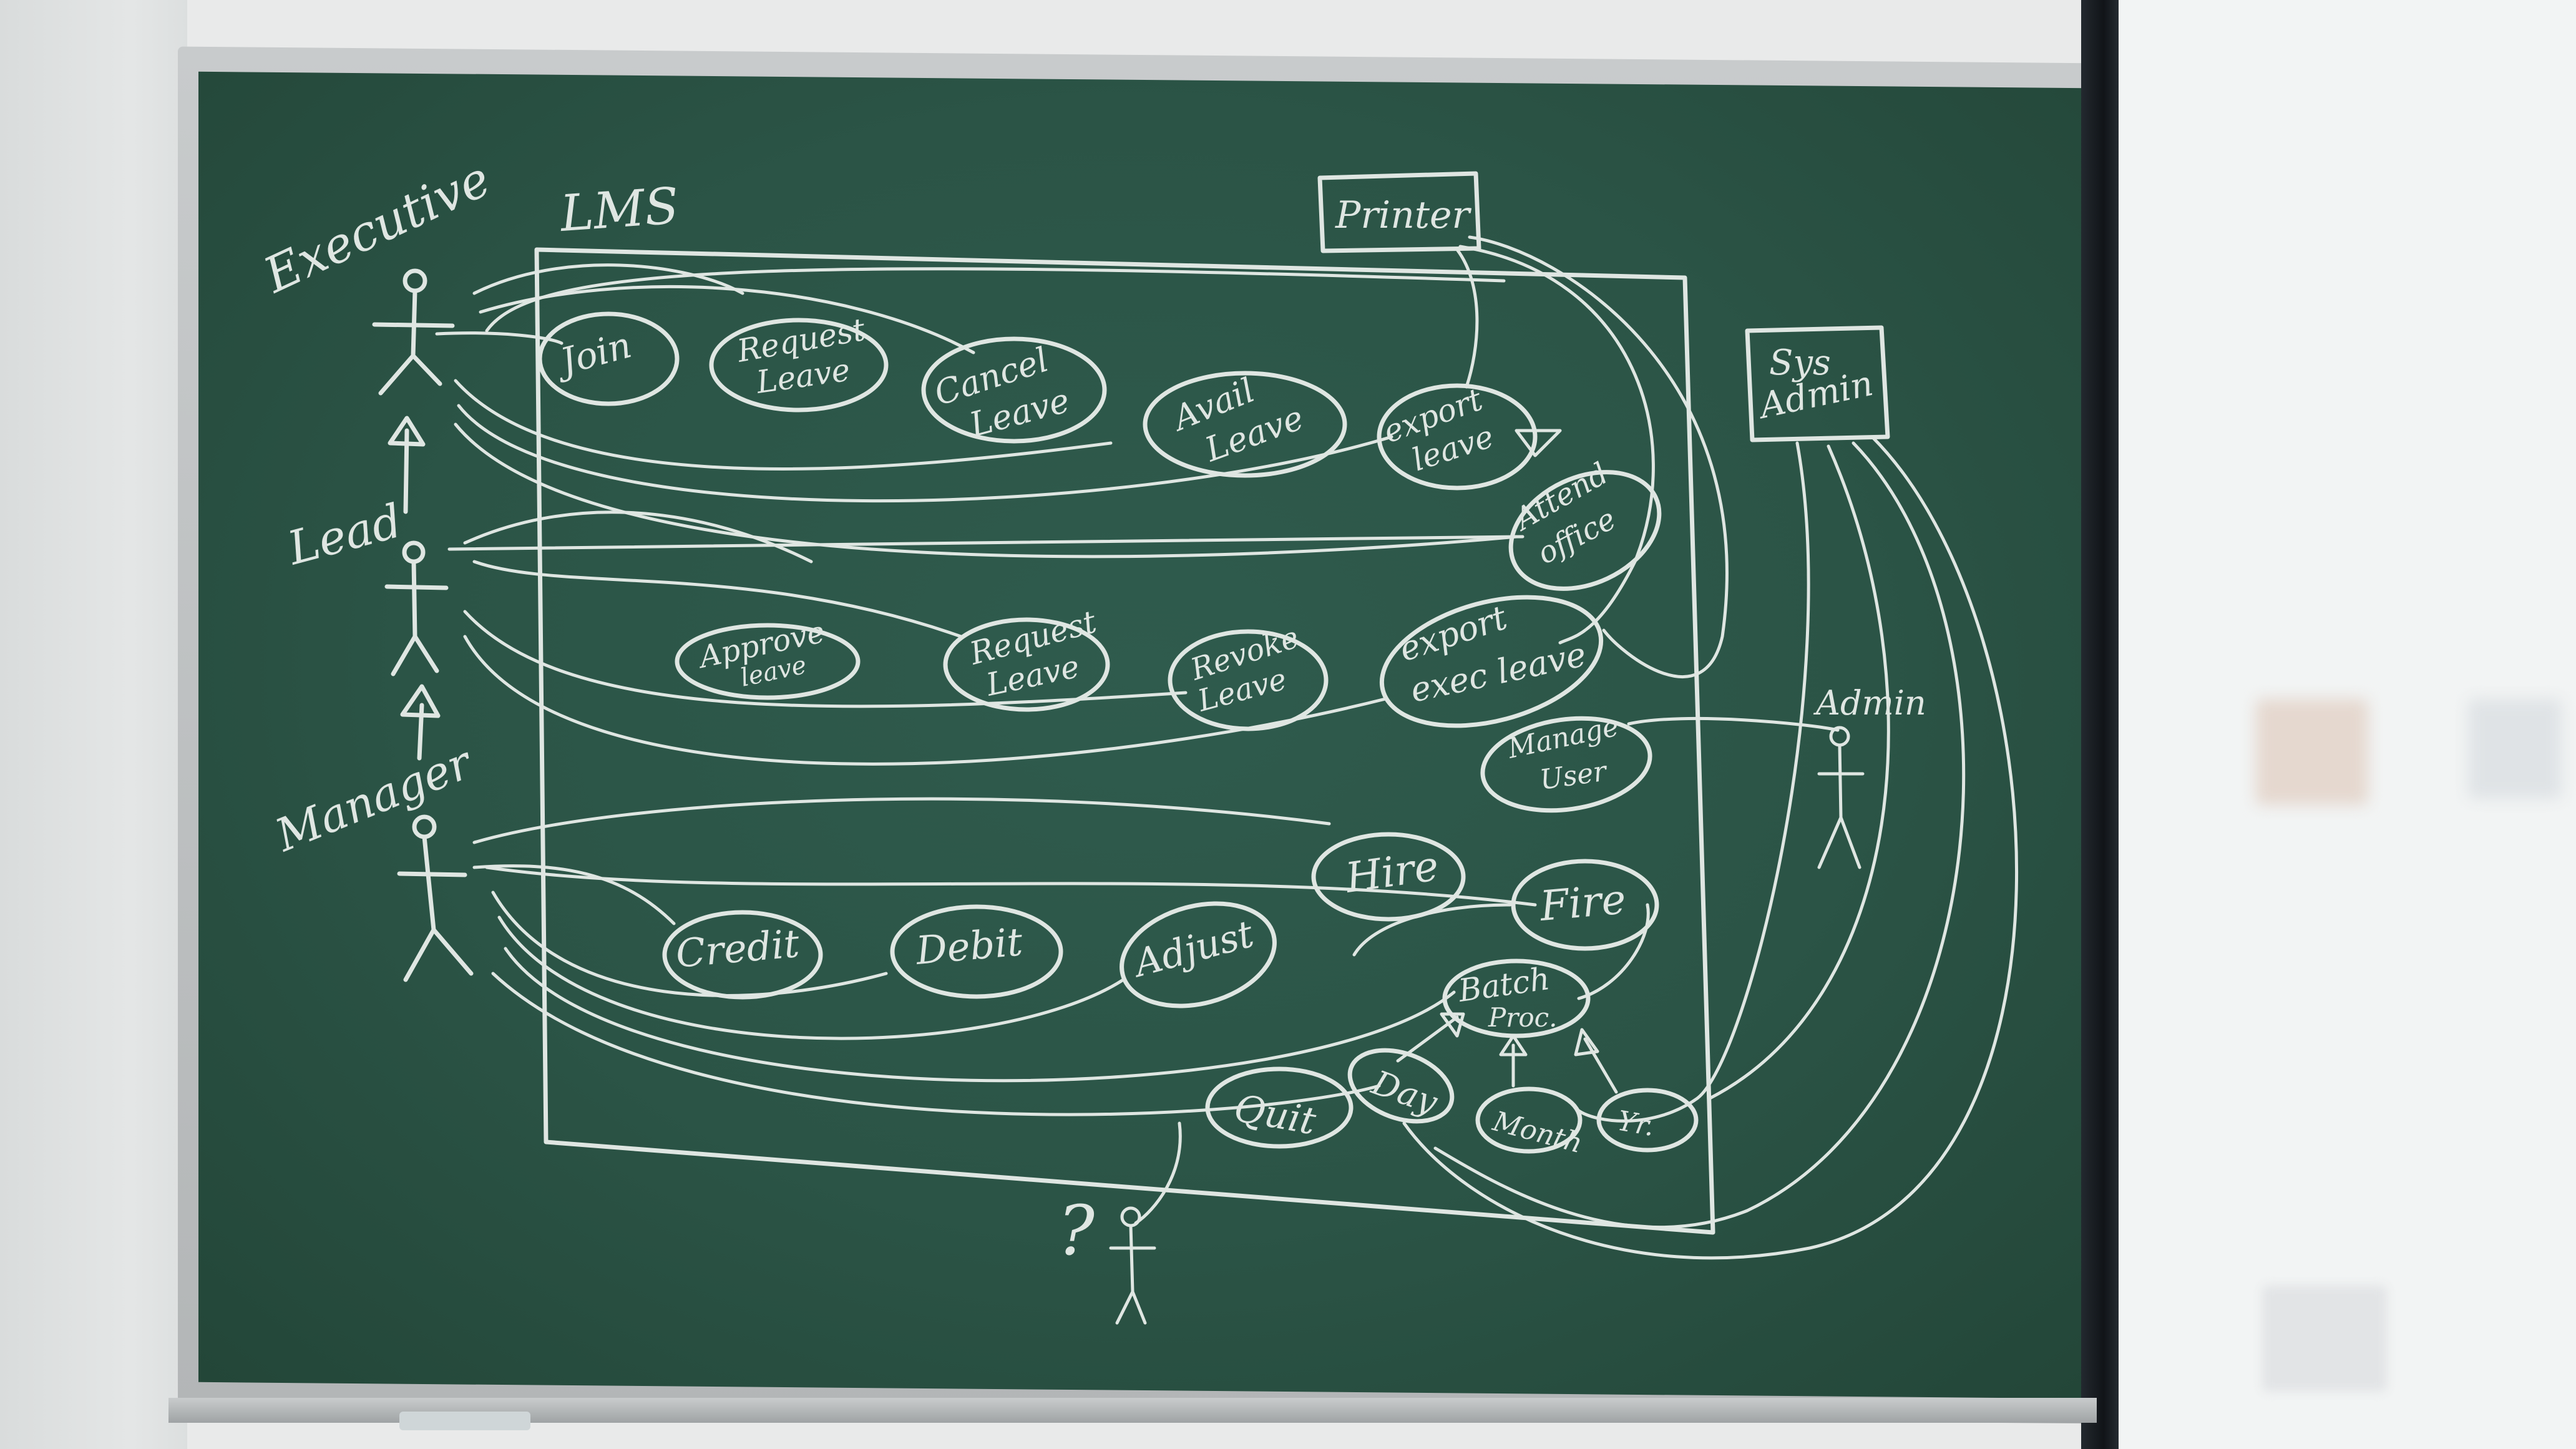  I want to click on use-case-debit: Debit, so click(976, 951).